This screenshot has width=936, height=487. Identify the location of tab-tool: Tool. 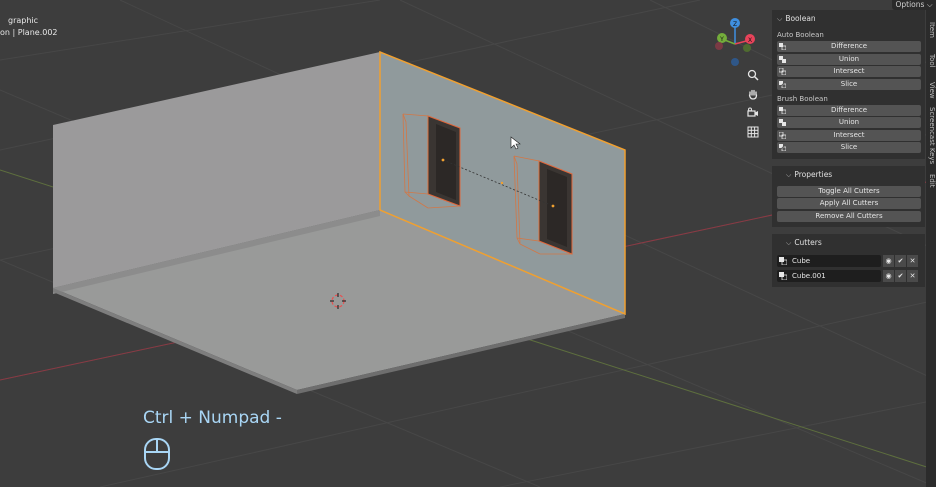
(931, 61).